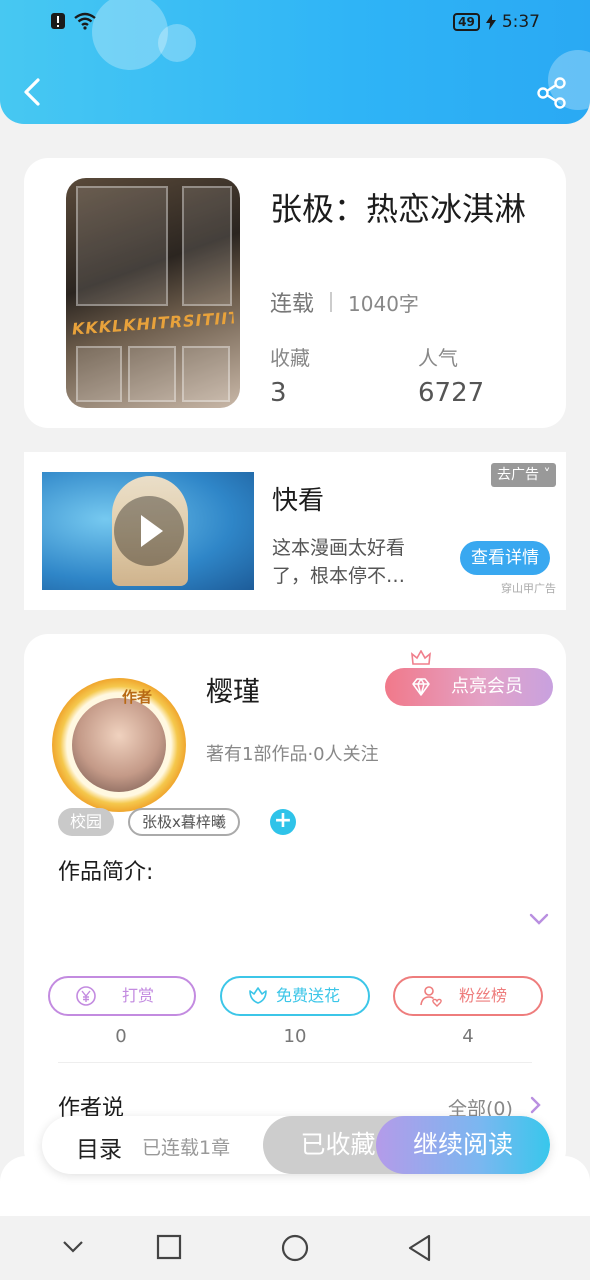 The image size is (590, 1280). Describe the element at coordinates (295, 23) in the screenshot. I see `status-bar: 49 5:37` at that location.